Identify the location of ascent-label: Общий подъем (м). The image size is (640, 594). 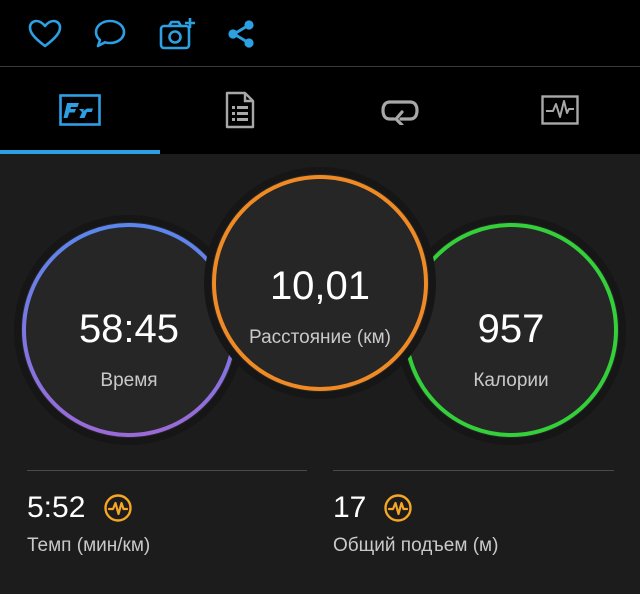
(416, 545).